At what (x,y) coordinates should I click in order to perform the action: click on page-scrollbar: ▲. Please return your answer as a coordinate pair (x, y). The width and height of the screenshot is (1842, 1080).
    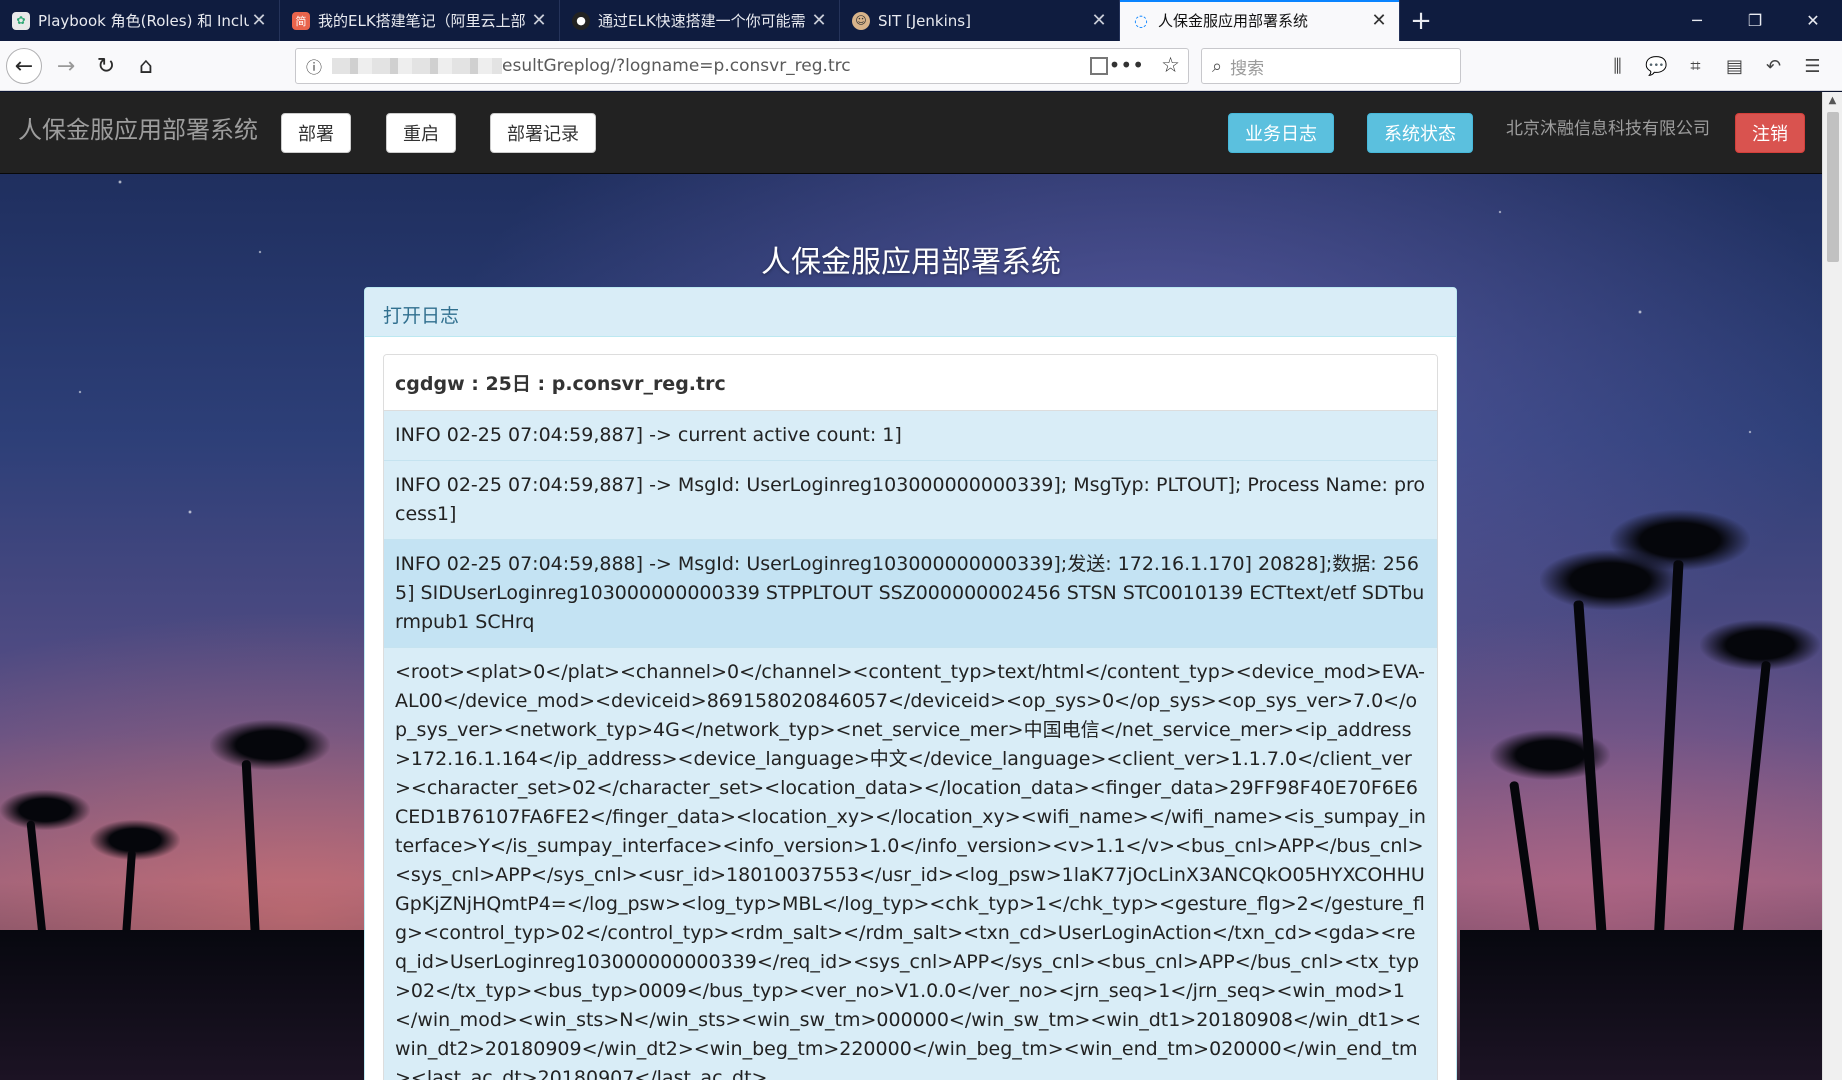
    Looking at the image, I should click on (1832, 586).